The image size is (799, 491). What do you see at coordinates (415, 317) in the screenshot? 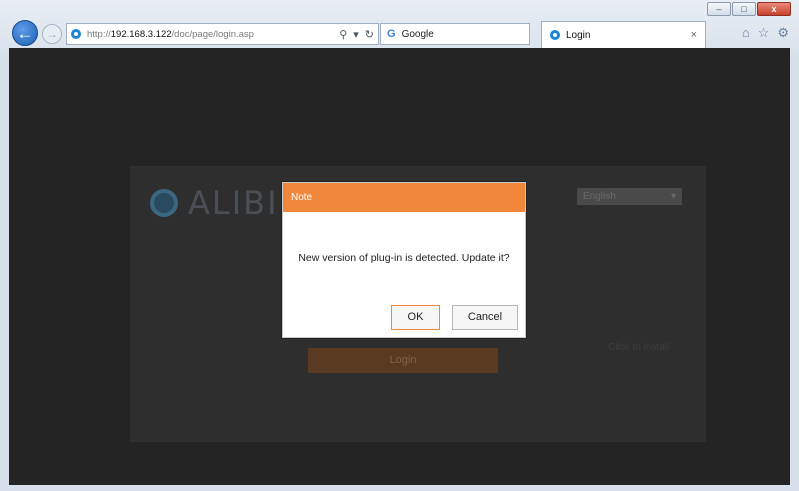
I see `ok-button: OK` at bounding box center [415, 317].